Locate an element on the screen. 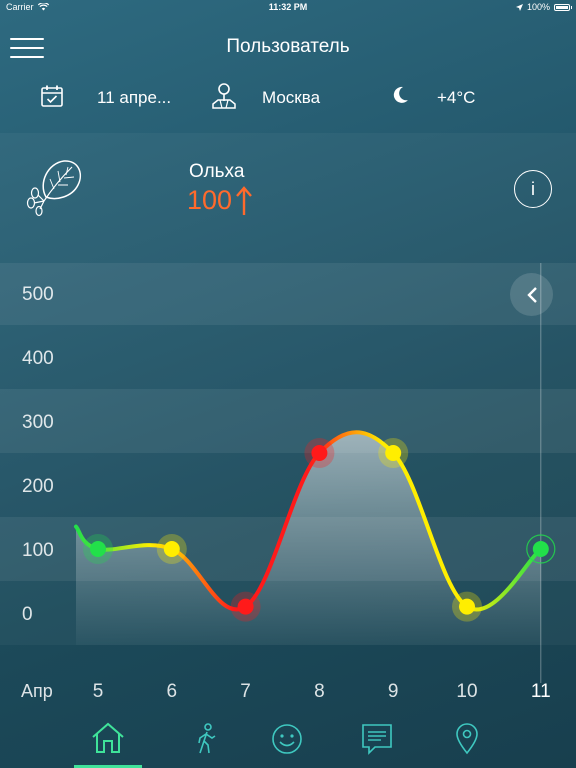 The width and height of the screenshot is (576, 768). battery-icon is located at coordinates (563, 7).